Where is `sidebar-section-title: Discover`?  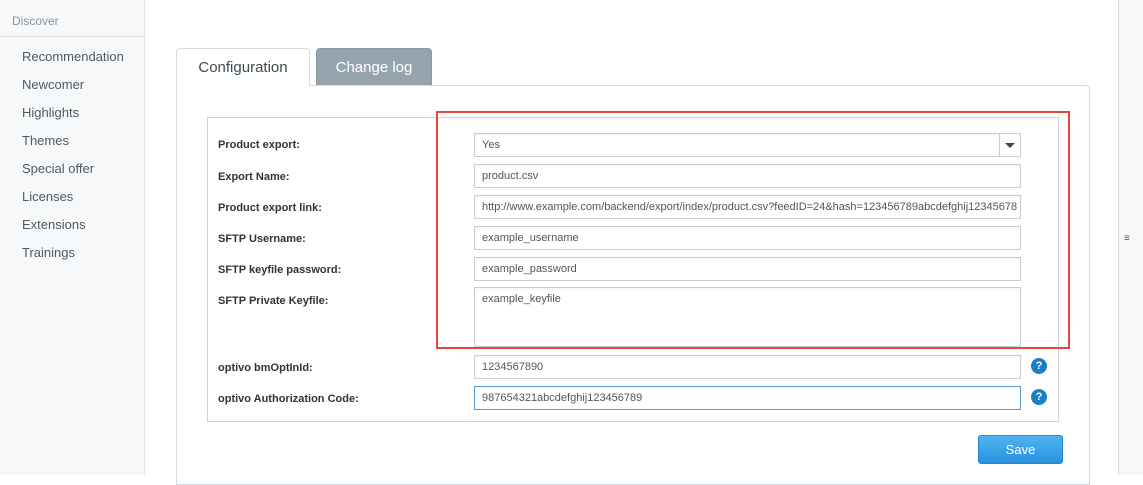 sidebar-section-title: Discover is located at coordinates (35, 21).